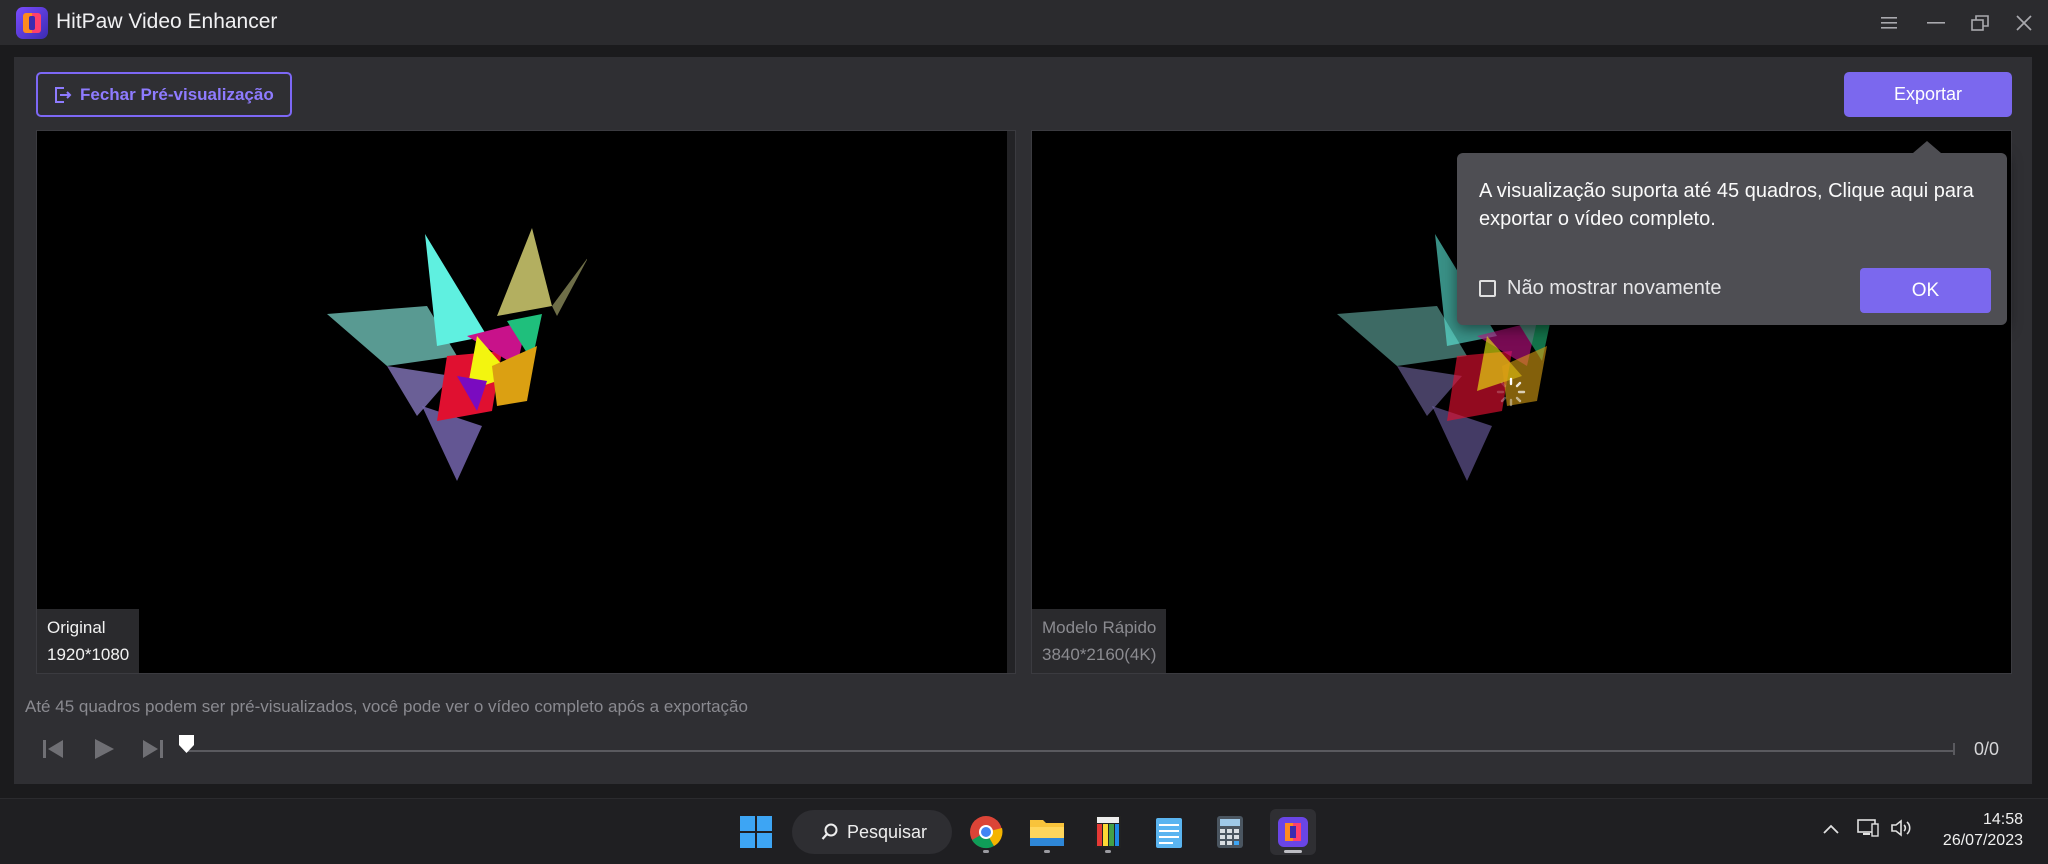  Describe the element at coordinates (1099, 627) in the screenshot. I see `enhanced-model-name: Modelo Rápido` at that location.